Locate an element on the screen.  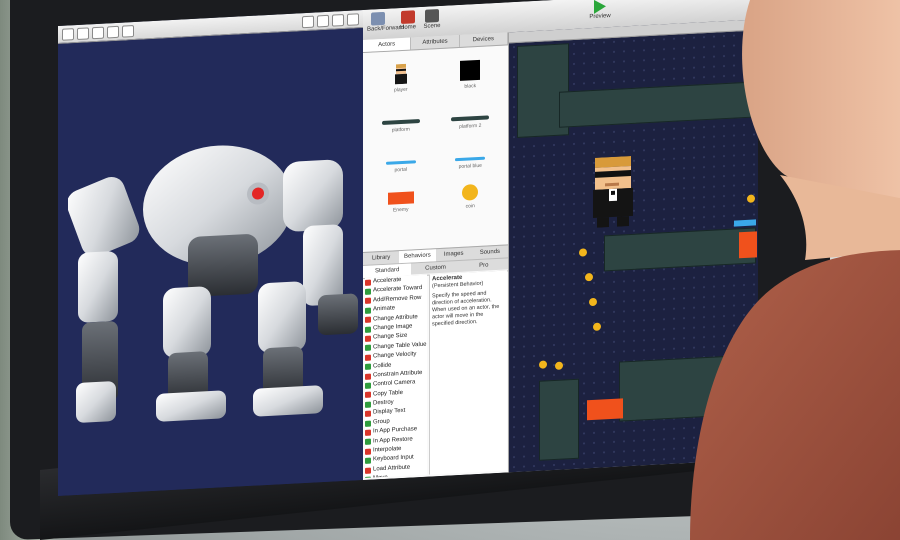
play-icon is located at coordinates (600, 7).